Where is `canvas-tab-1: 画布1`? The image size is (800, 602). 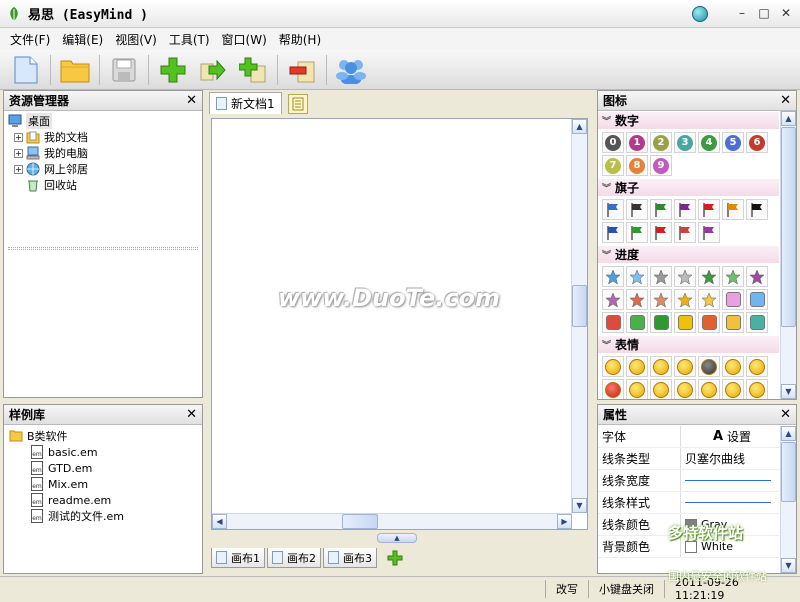 canvas-tab-1: 画布1 is located at coordinates (238, 558).